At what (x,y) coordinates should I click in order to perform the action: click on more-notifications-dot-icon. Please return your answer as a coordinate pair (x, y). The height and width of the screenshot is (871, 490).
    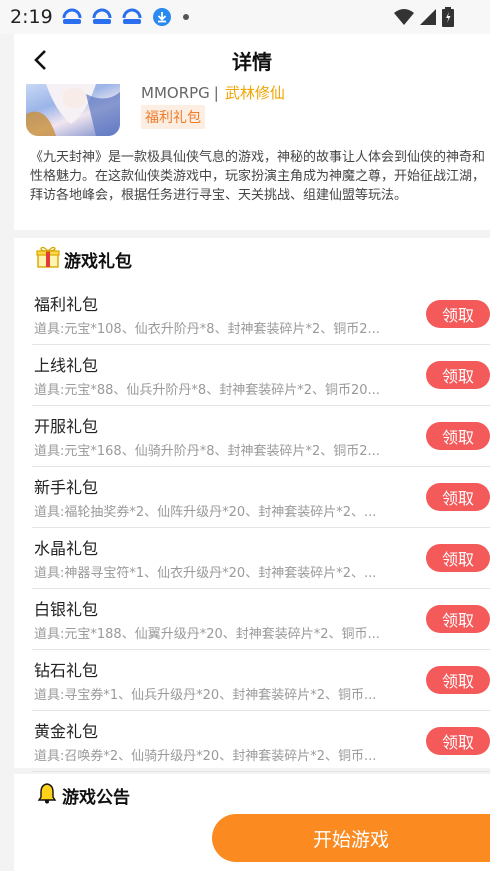
    Looking at the image, I should click on (185, 17).